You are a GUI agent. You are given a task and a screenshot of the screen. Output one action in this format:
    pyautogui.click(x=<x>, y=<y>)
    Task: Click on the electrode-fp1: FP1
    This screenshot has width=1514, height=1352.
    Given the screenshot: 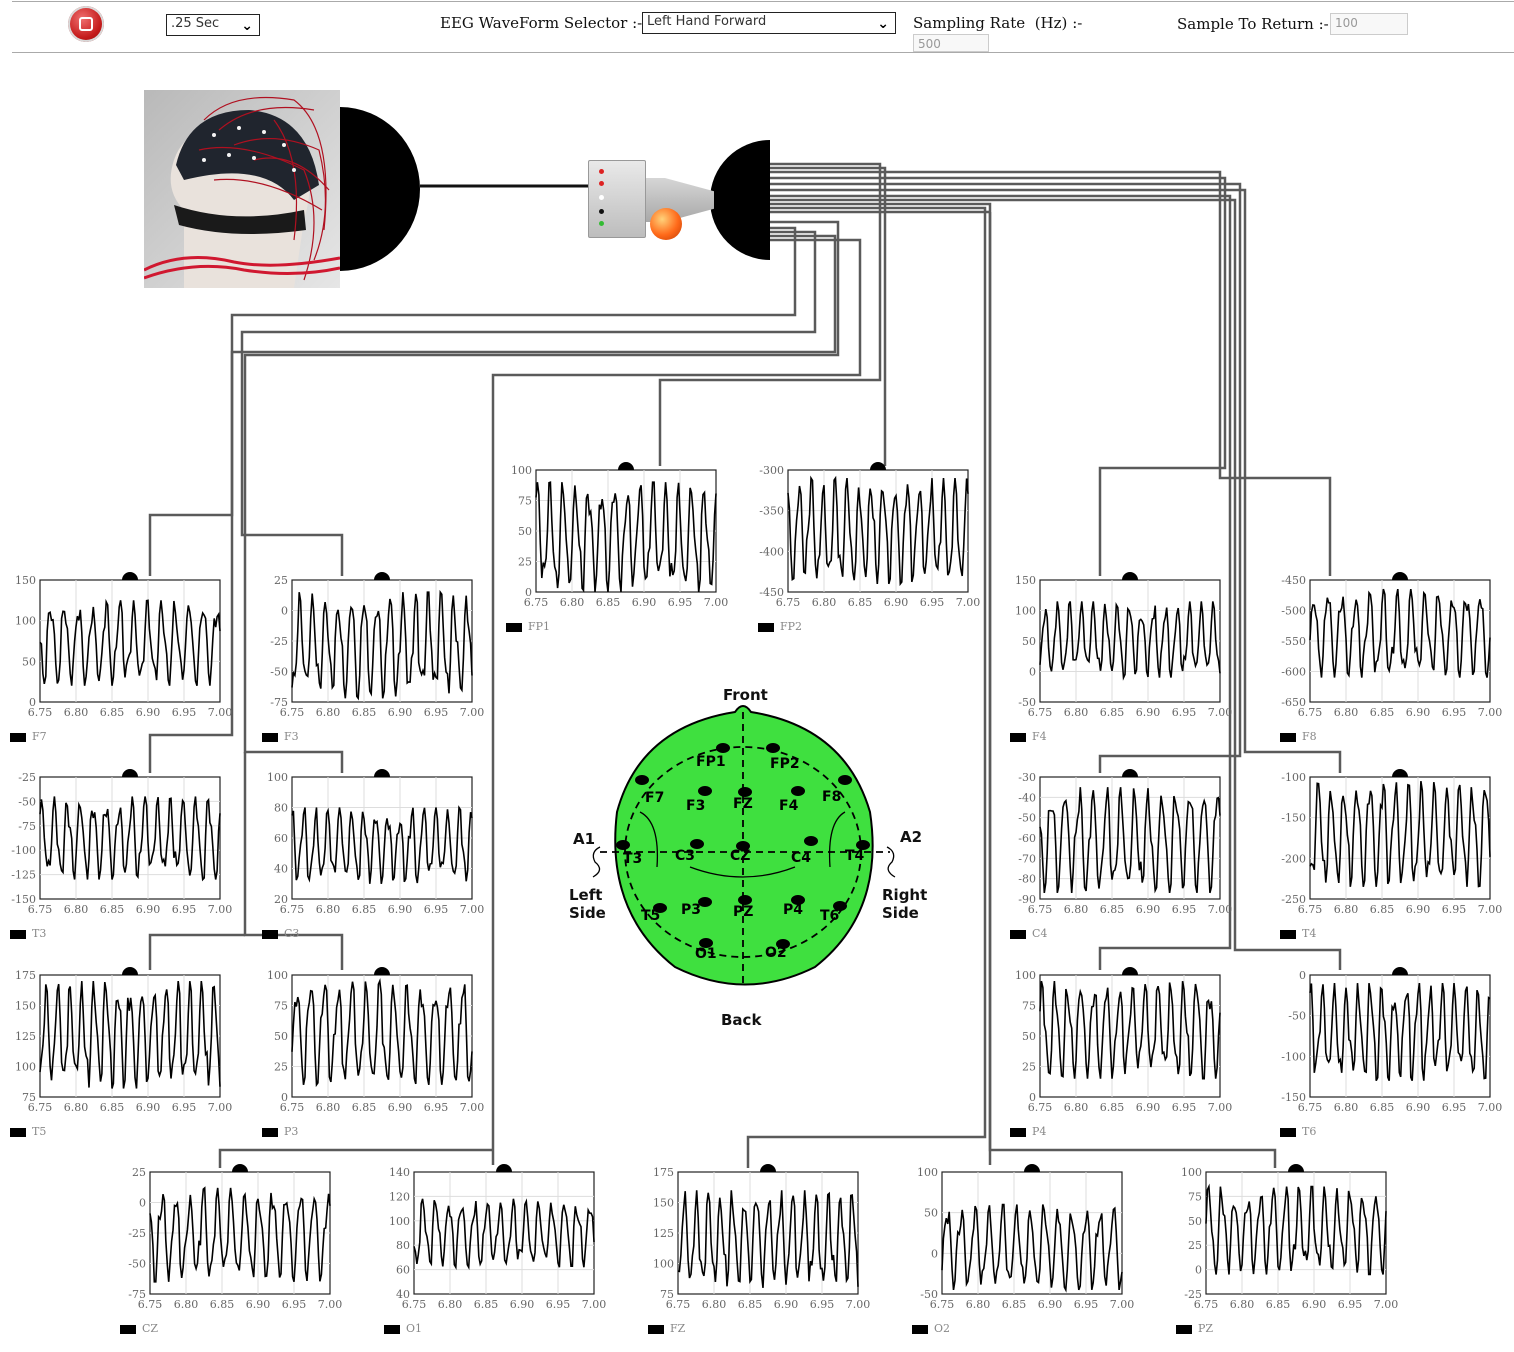 What is the action you would take?
    pyautogui.click(x=711, y=762)
    